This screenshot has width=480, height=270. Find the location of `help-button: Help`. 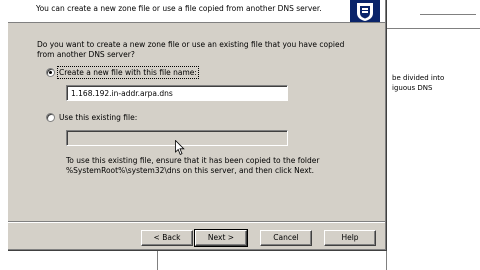

help-button: Help is located at coordinates (350, 238).